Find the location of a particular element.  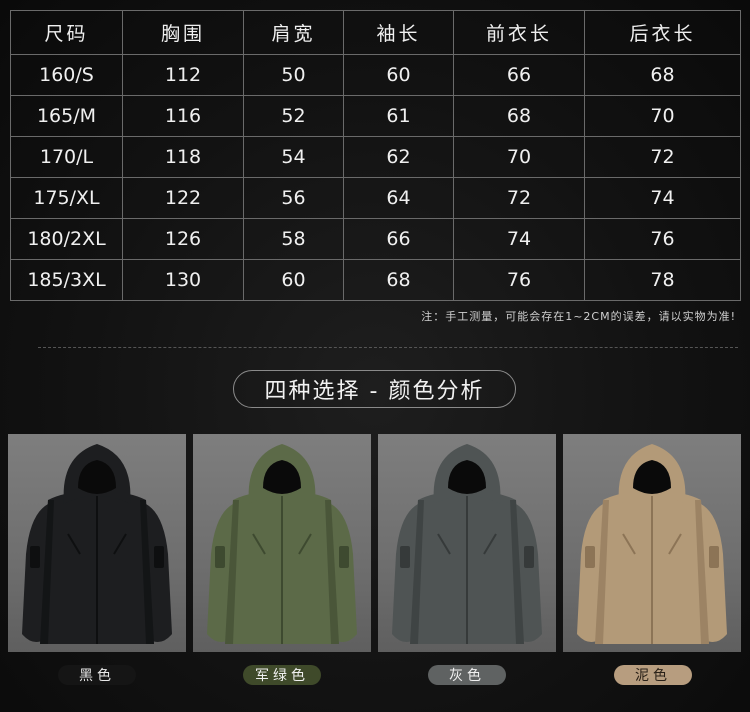

table-cell: 165/M is located at coordinates (66, 116).